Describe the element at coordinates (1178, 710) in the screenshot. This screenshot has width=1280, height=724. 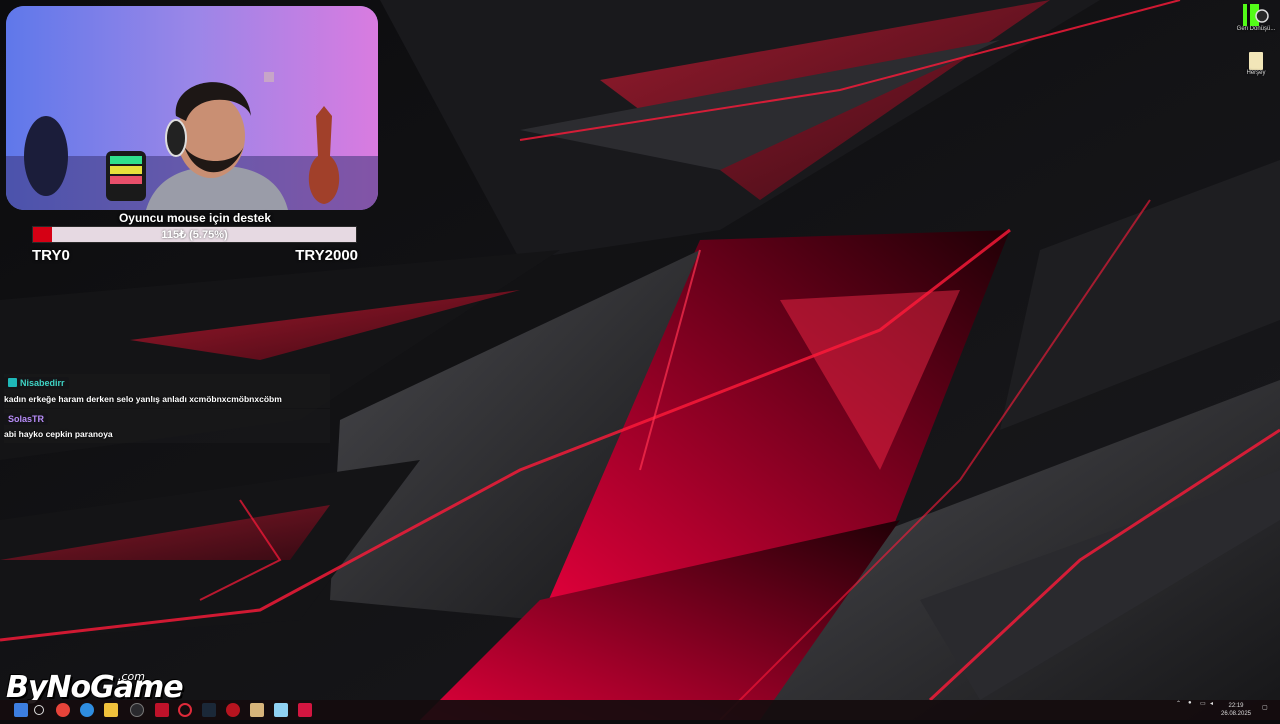
I see `tray-chevron-icon: ⌃` at that location.